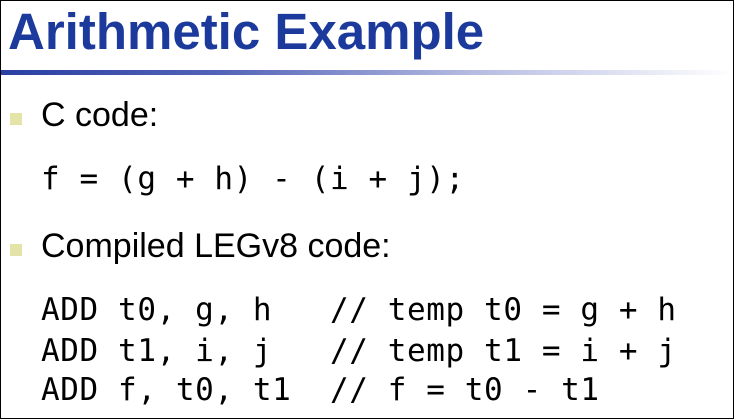 Image resolution: width=734 pixels, height=419 pixels. I want to click on c-code-line: f = (g + h) - (i + j);, so click(253, 179).